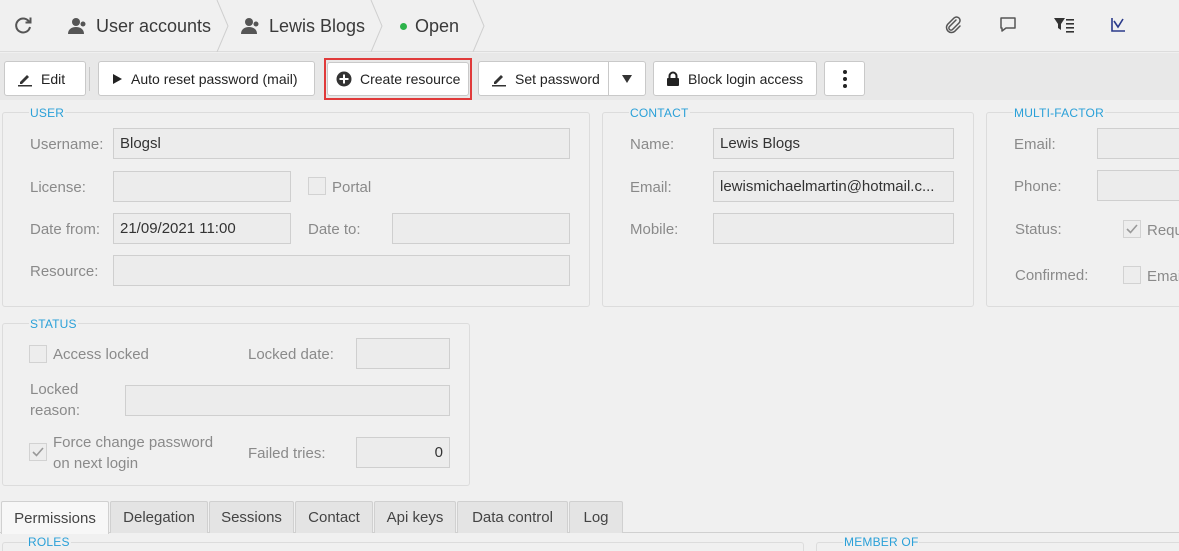 The width and height of the screenshot is (1179, 551). What do you see at coordinates (38, 354) in the screenshot?
I see `access-locked-checkbox` at bounding box center [38, 354].